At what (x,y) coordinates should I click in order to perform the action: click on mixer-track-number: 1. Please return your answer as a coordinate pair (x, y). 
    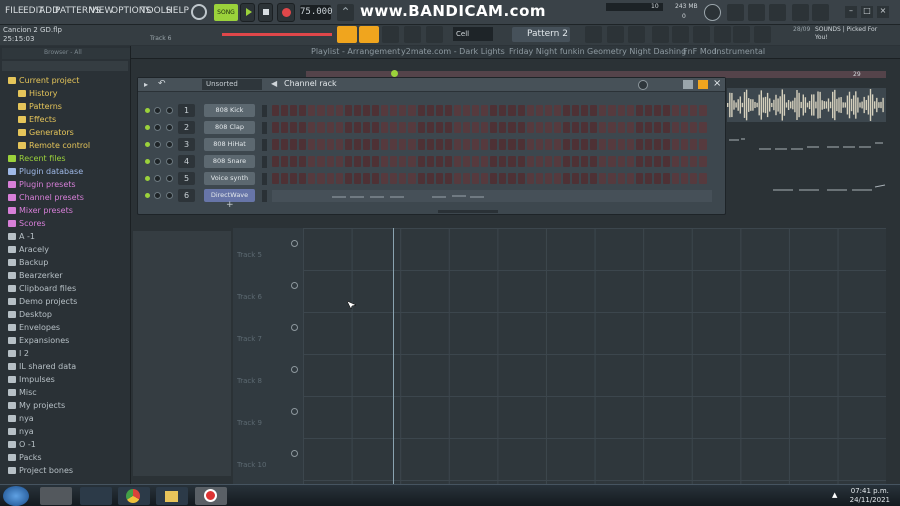
    Looking at the image, I should click on (186, 110).